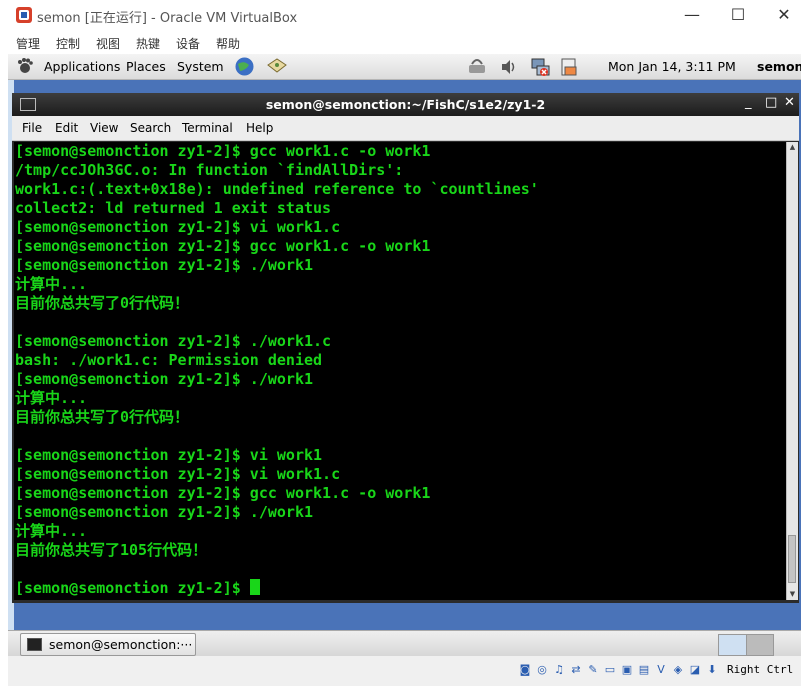 Image resolution: width=801 pixels, height=686 pixels. What do you see at coordinates (150, 128) in the screenshot?
I see `terminal-menu-search: Search` at bounding box center [150, 128].